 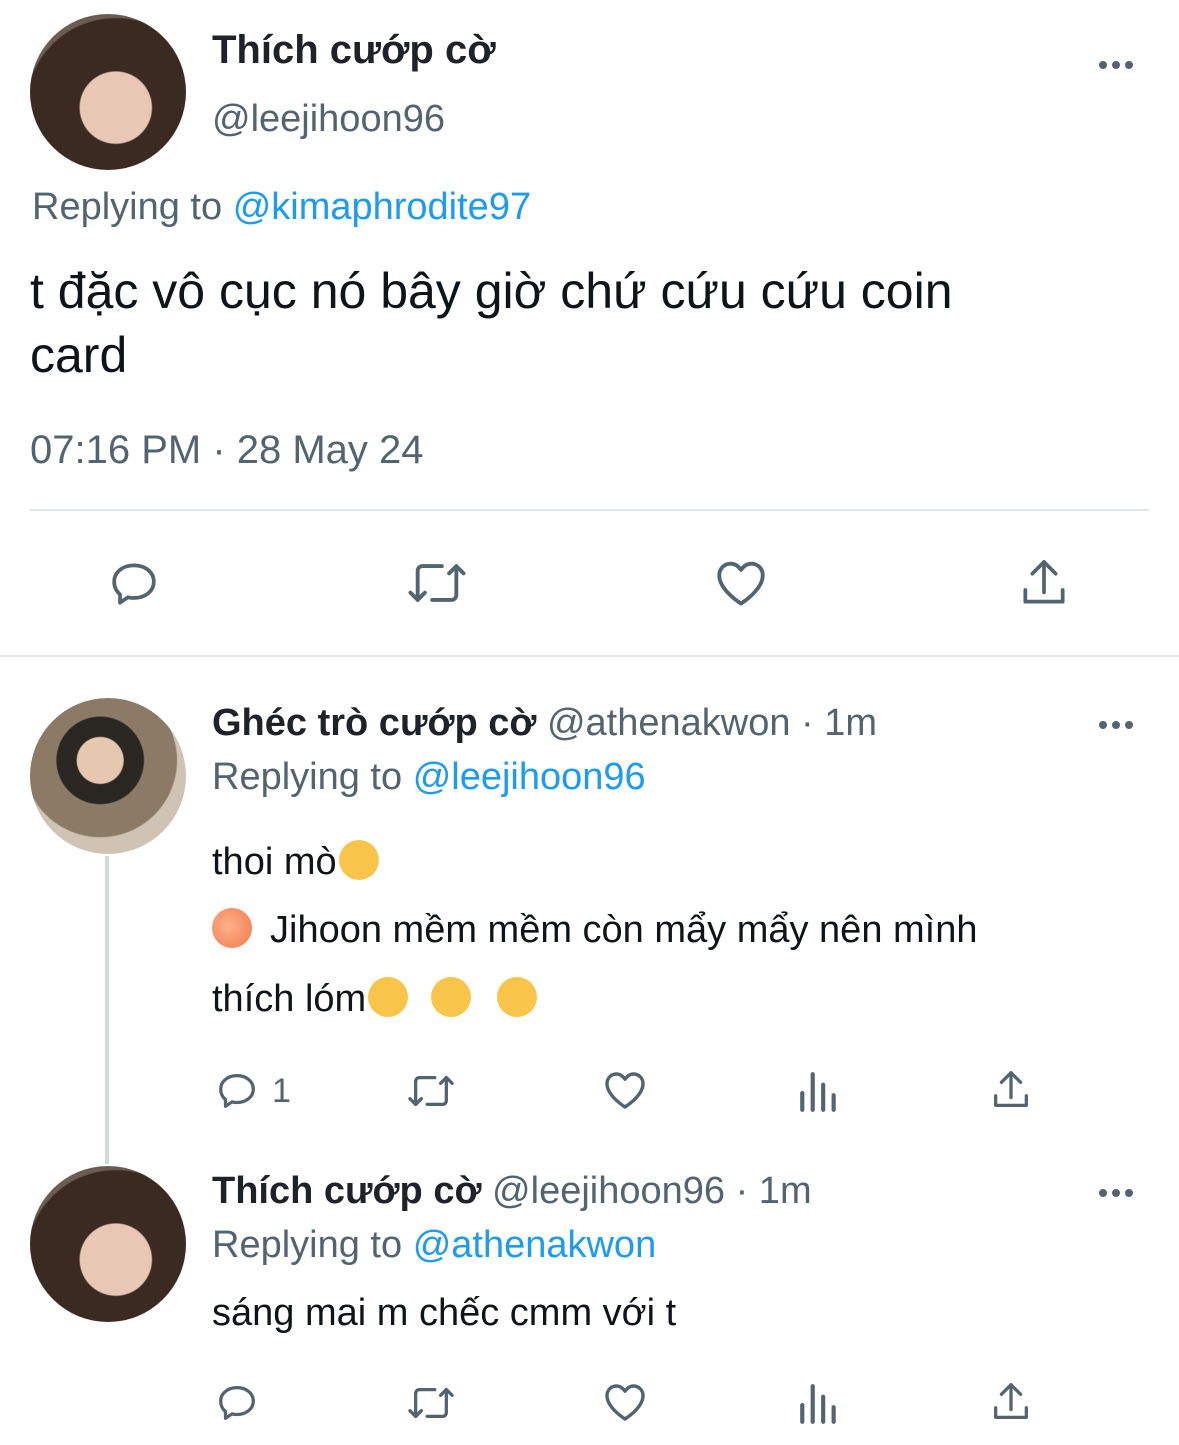 I want to click on replying-to-link: @kimaphrodite97, so click(x=382, y=207).